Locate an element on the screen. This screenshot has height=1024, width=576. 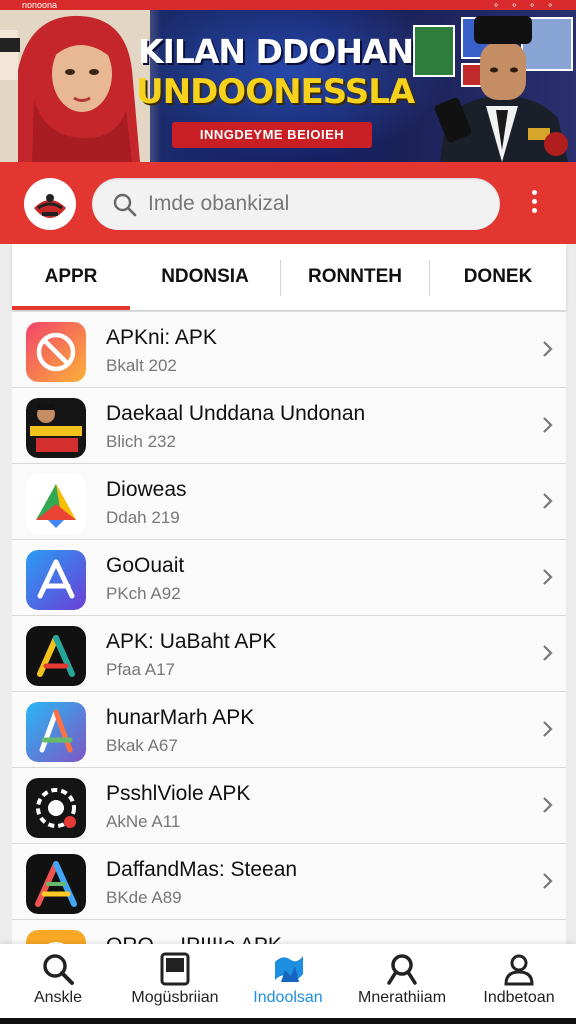
eagle-logo-icon is located at coordinates (50, 204).